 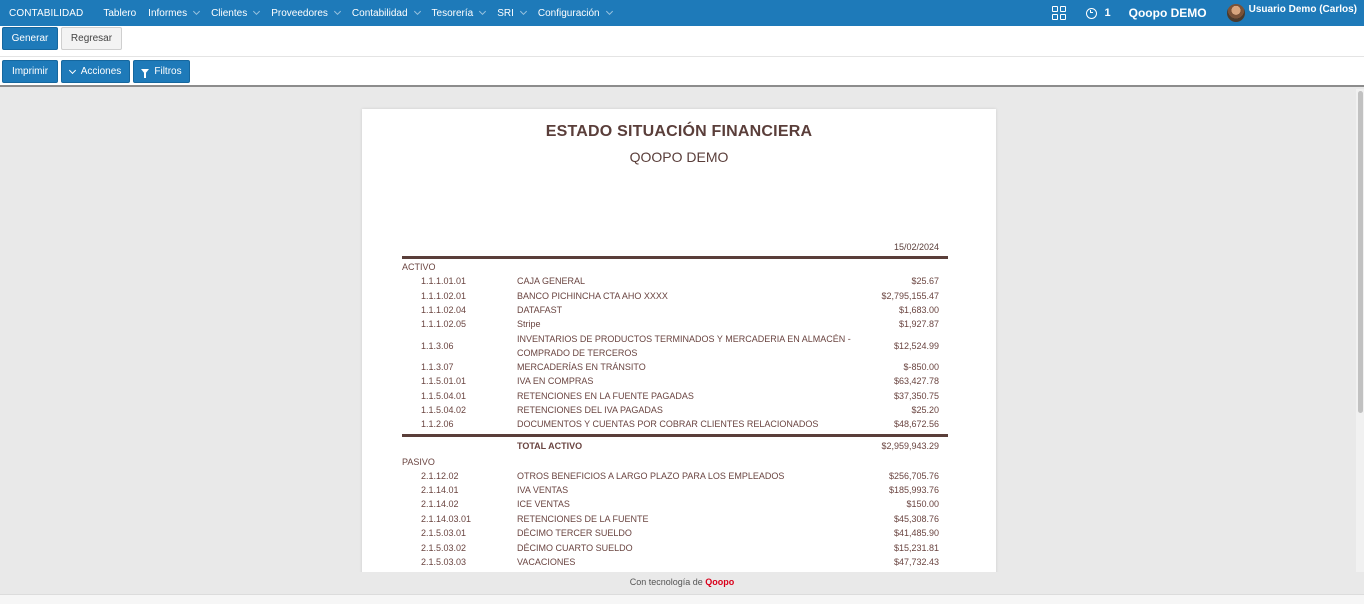 I want to click on account-name: IVA EN COMPRAS, so click(x=555, y=381).